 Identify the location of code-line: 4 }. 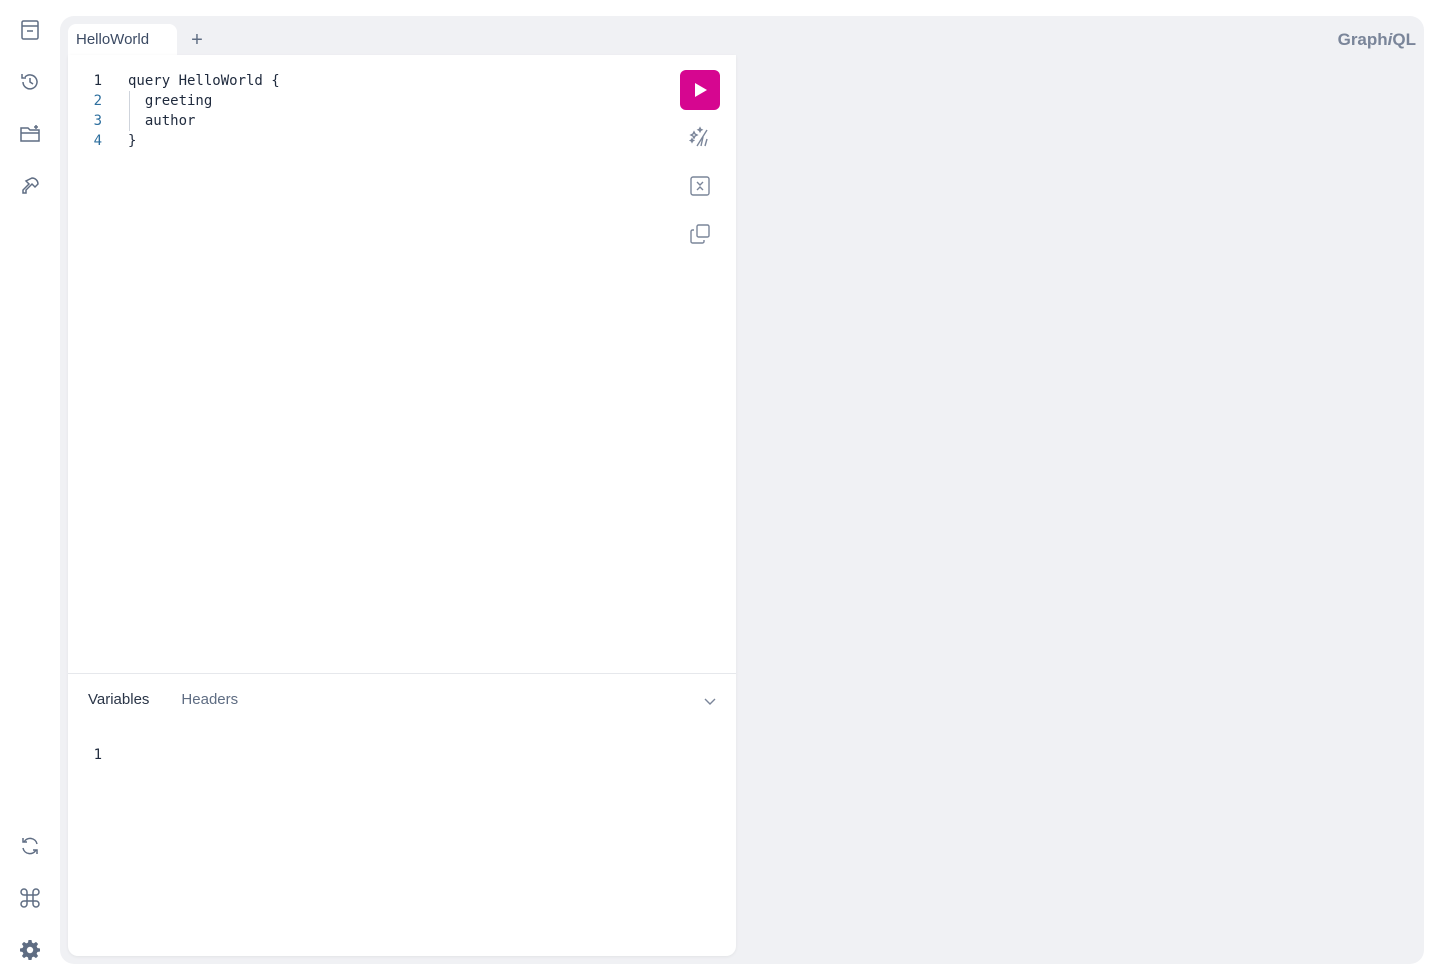
(368, 141).